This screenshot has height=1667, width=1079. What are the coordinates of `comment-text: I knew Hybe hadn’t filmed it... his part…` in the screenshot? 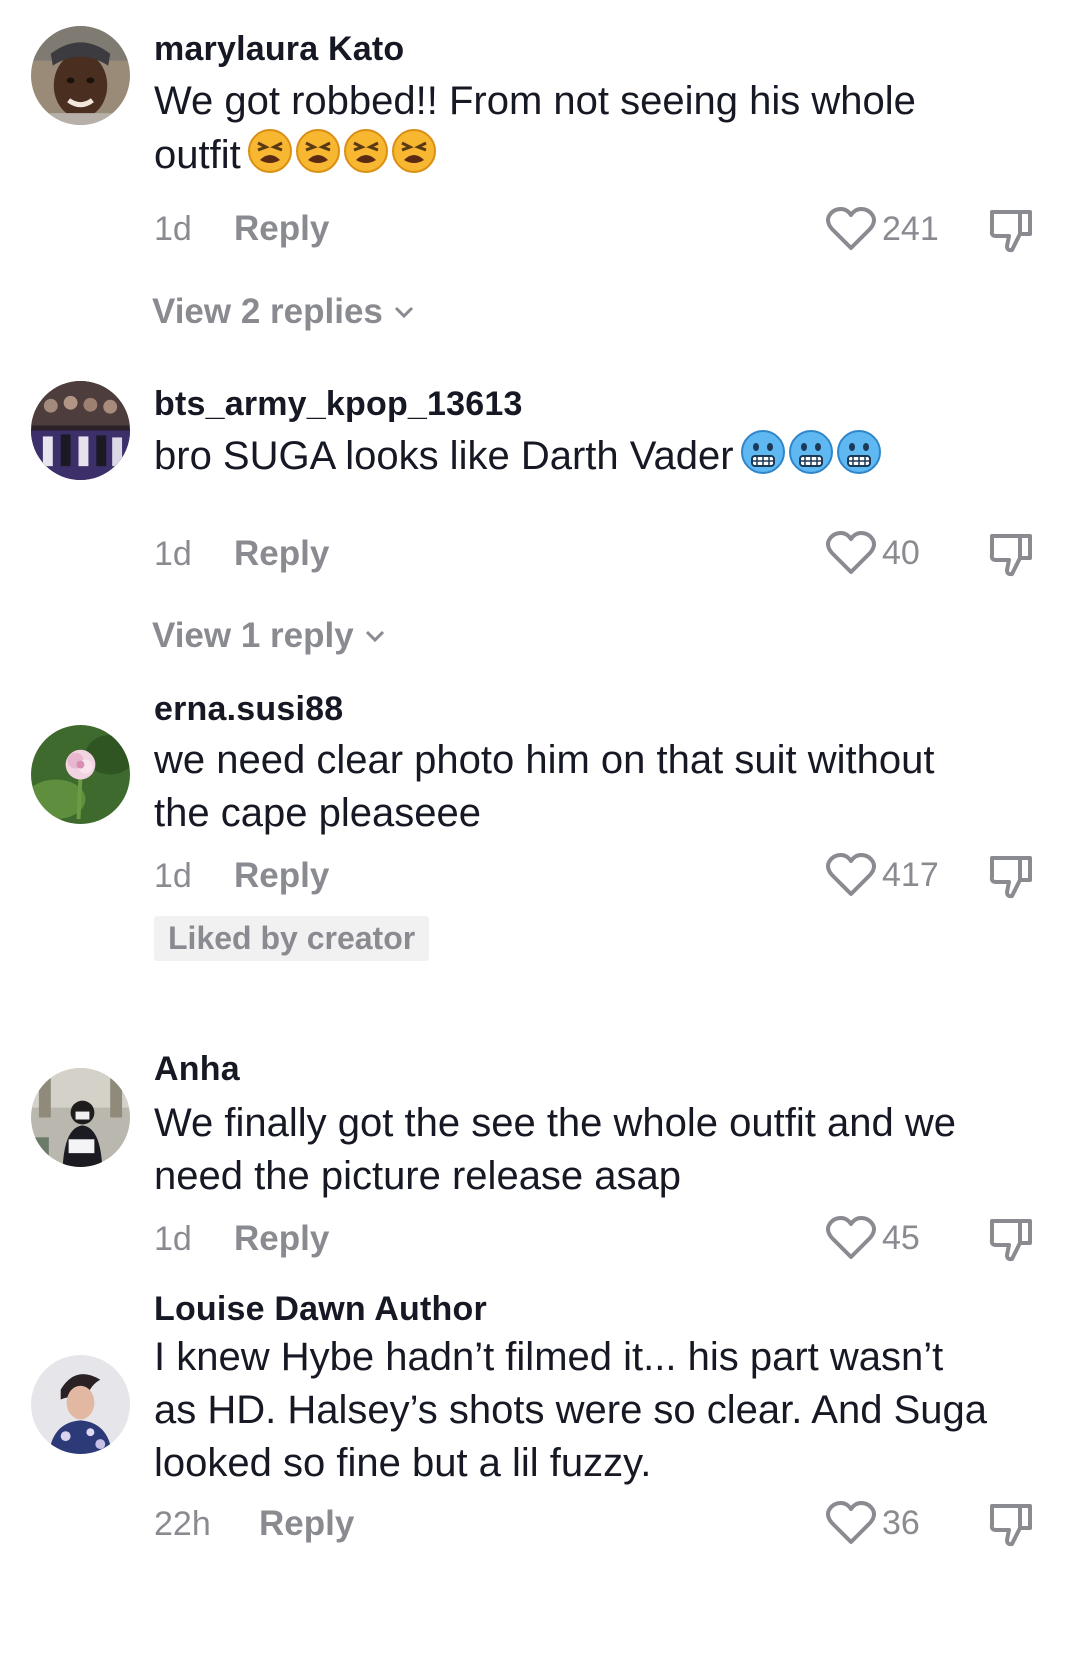 It's located at (604, 1410).